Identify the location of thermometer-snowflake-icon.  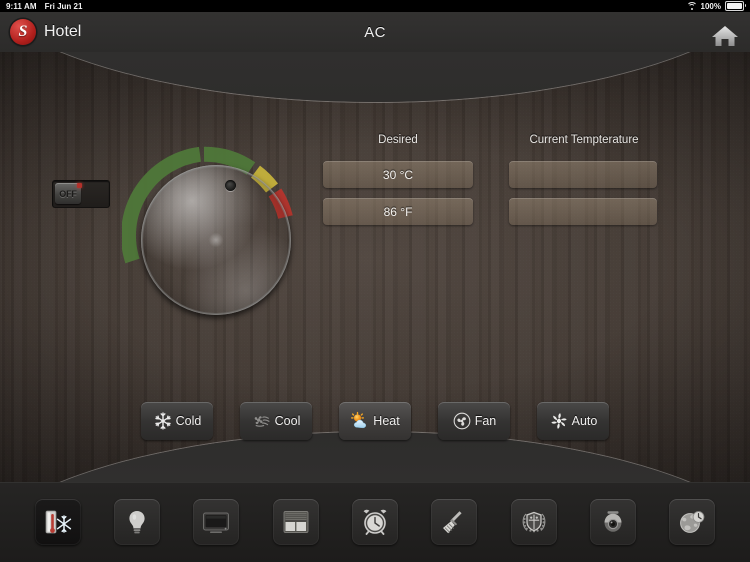
(58, 522).